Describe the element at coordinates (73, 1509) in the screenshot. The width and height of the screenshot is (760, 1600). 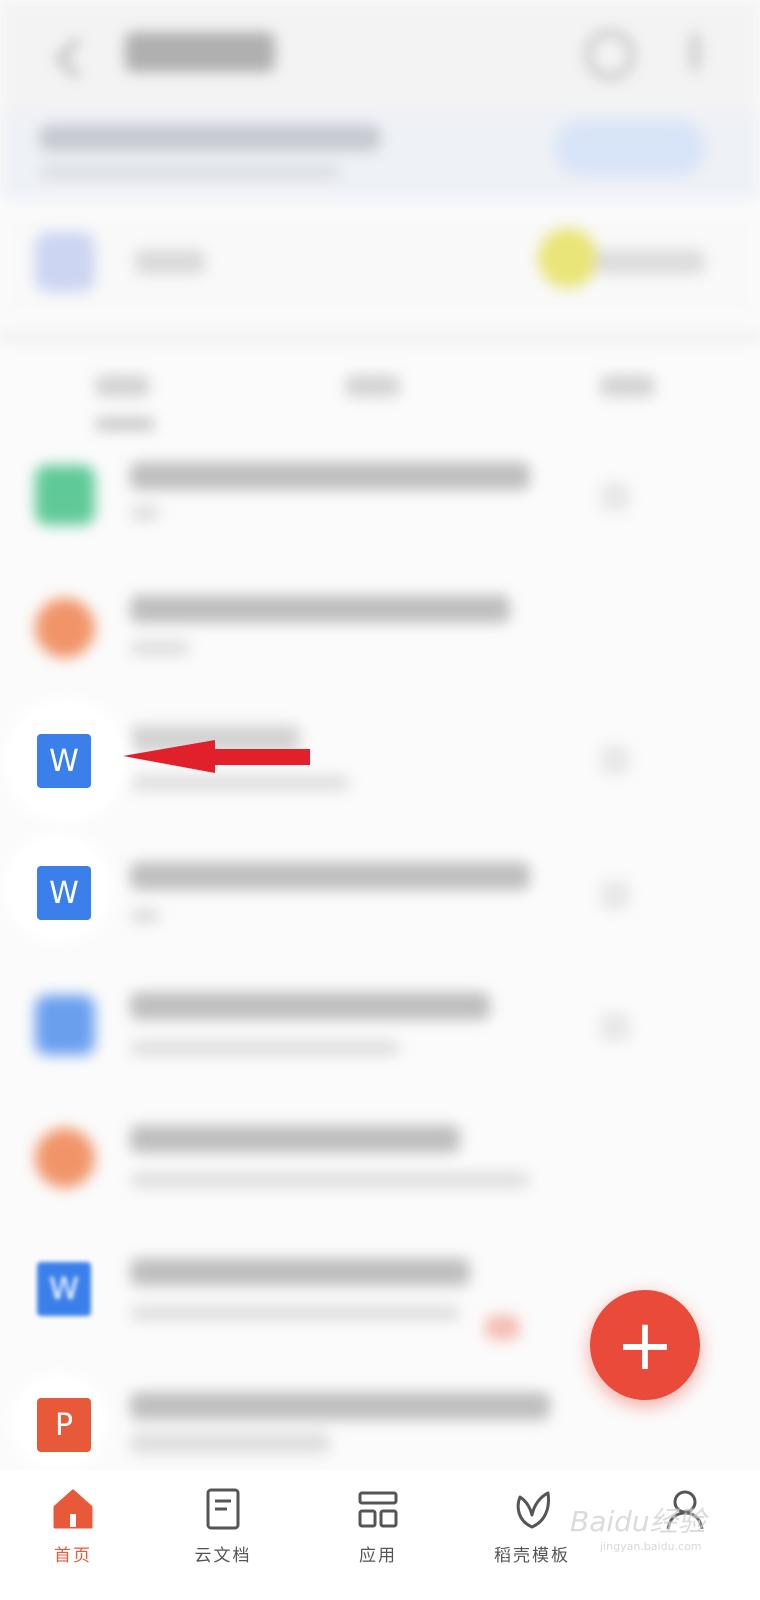
I see `home-icon` at that location.